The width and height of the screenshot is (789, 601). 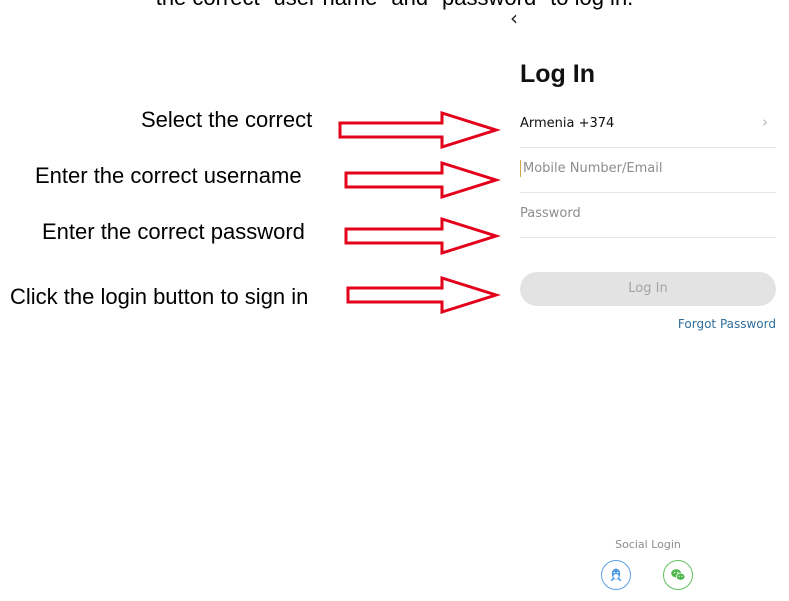 What do you see at coordinates (648, 544) in the screenshot?
I see `social-login-label: Social Login` at bounding box center [648, 544].